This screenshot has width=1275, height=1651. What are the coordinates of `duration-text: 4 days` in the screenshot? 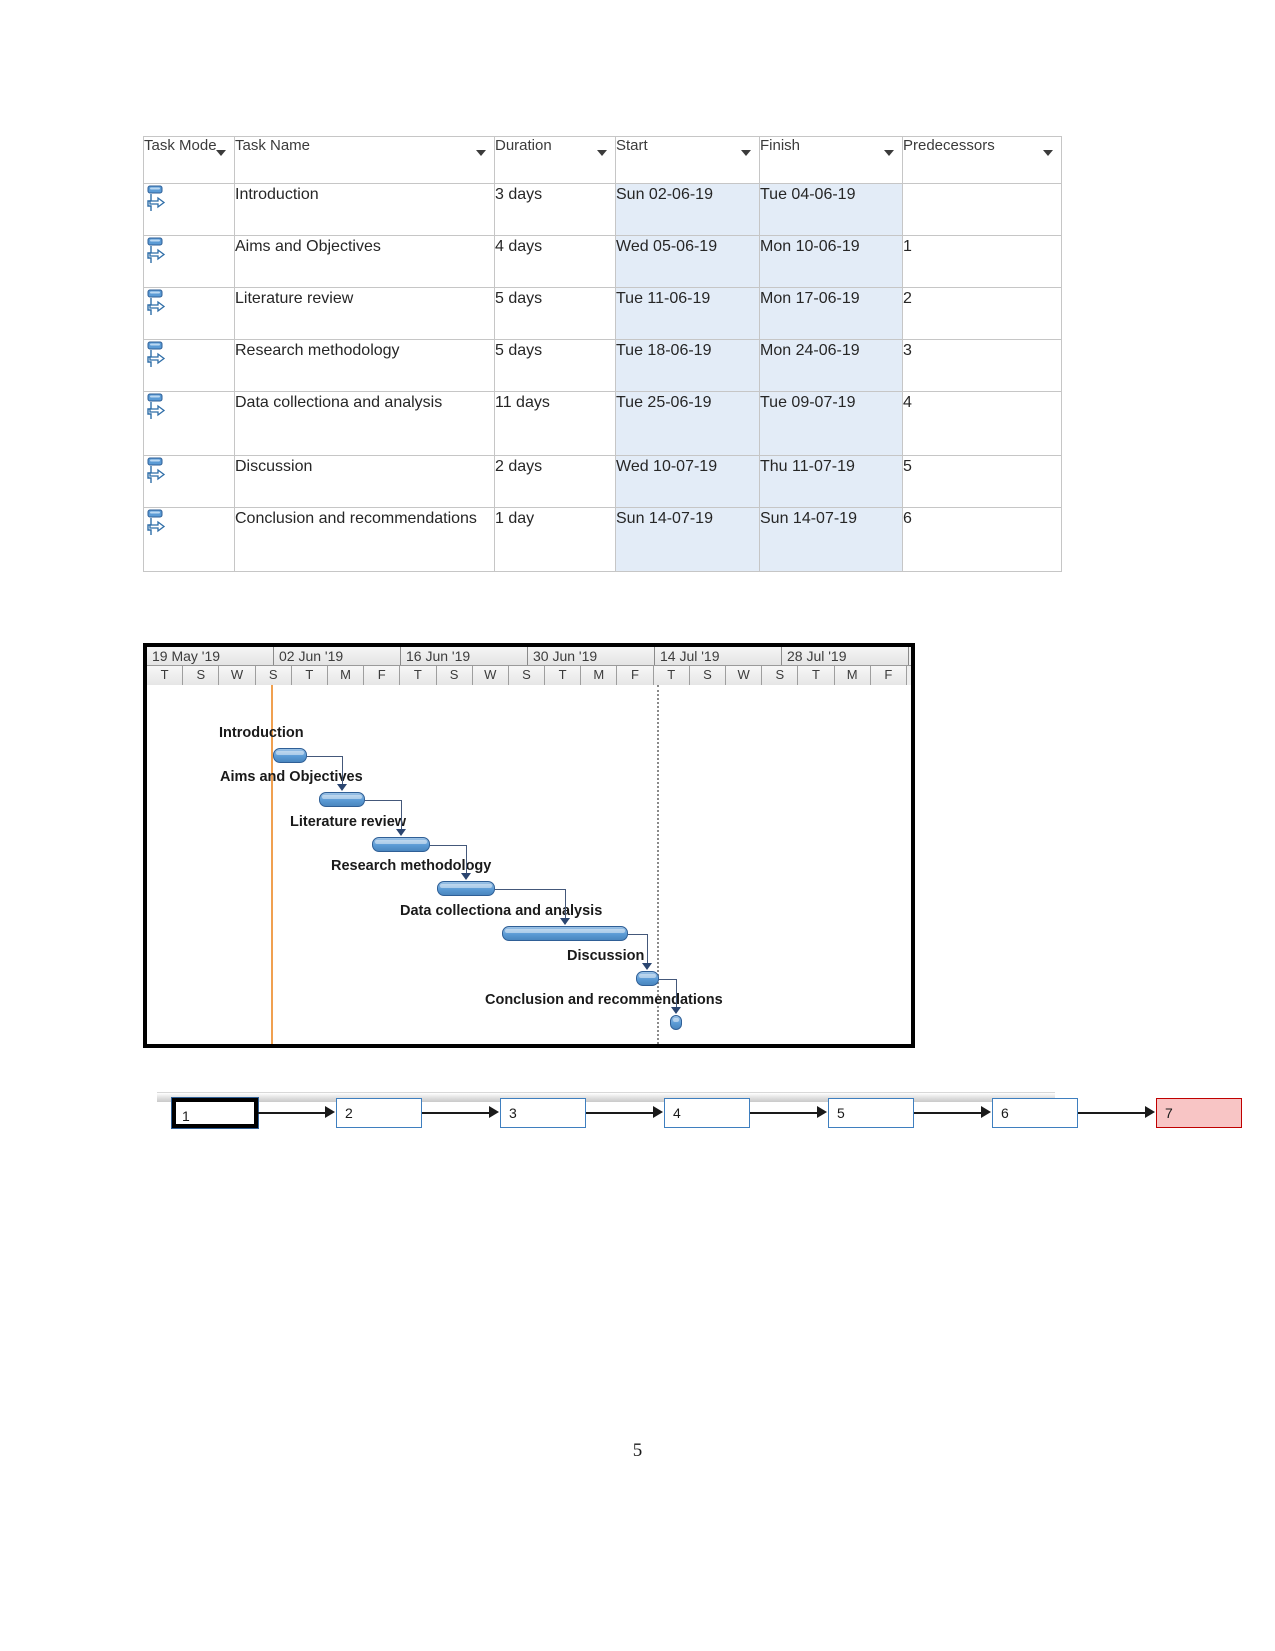 It's located at (519, 246).